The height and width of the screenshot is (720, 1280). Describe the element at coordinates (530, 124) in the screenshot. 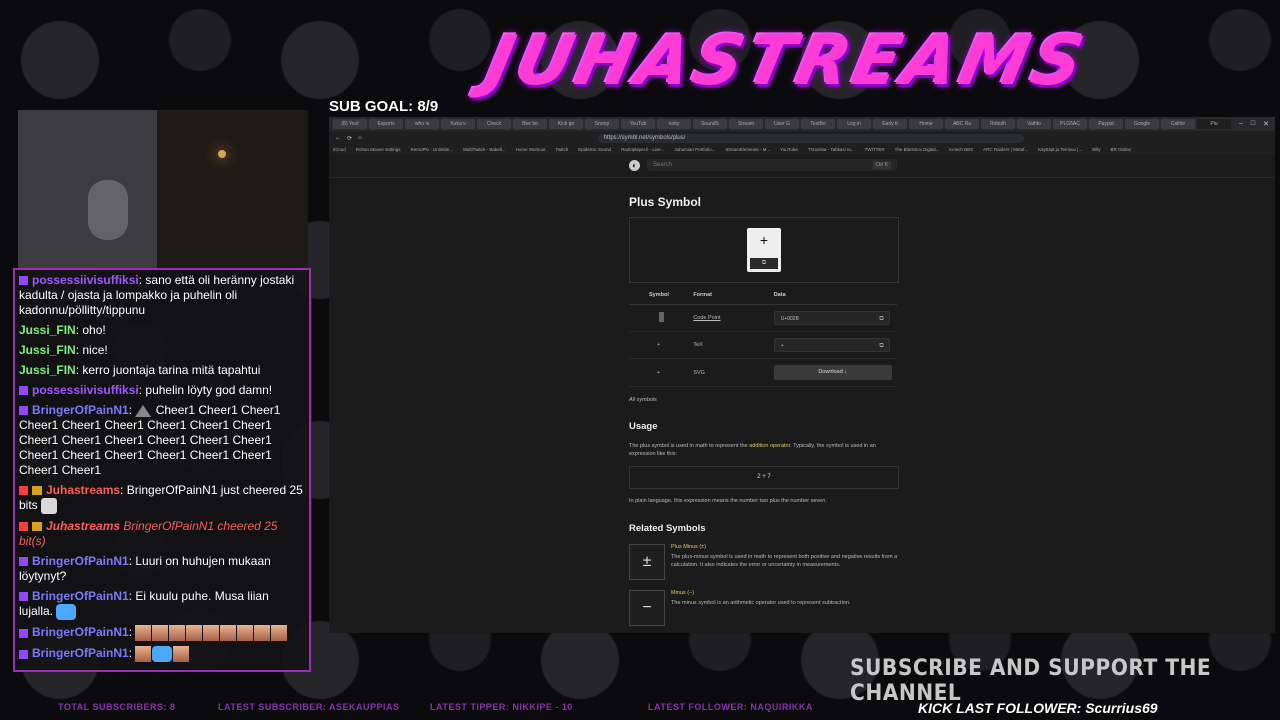

I see `browser-tab: Bee bo` at that location.